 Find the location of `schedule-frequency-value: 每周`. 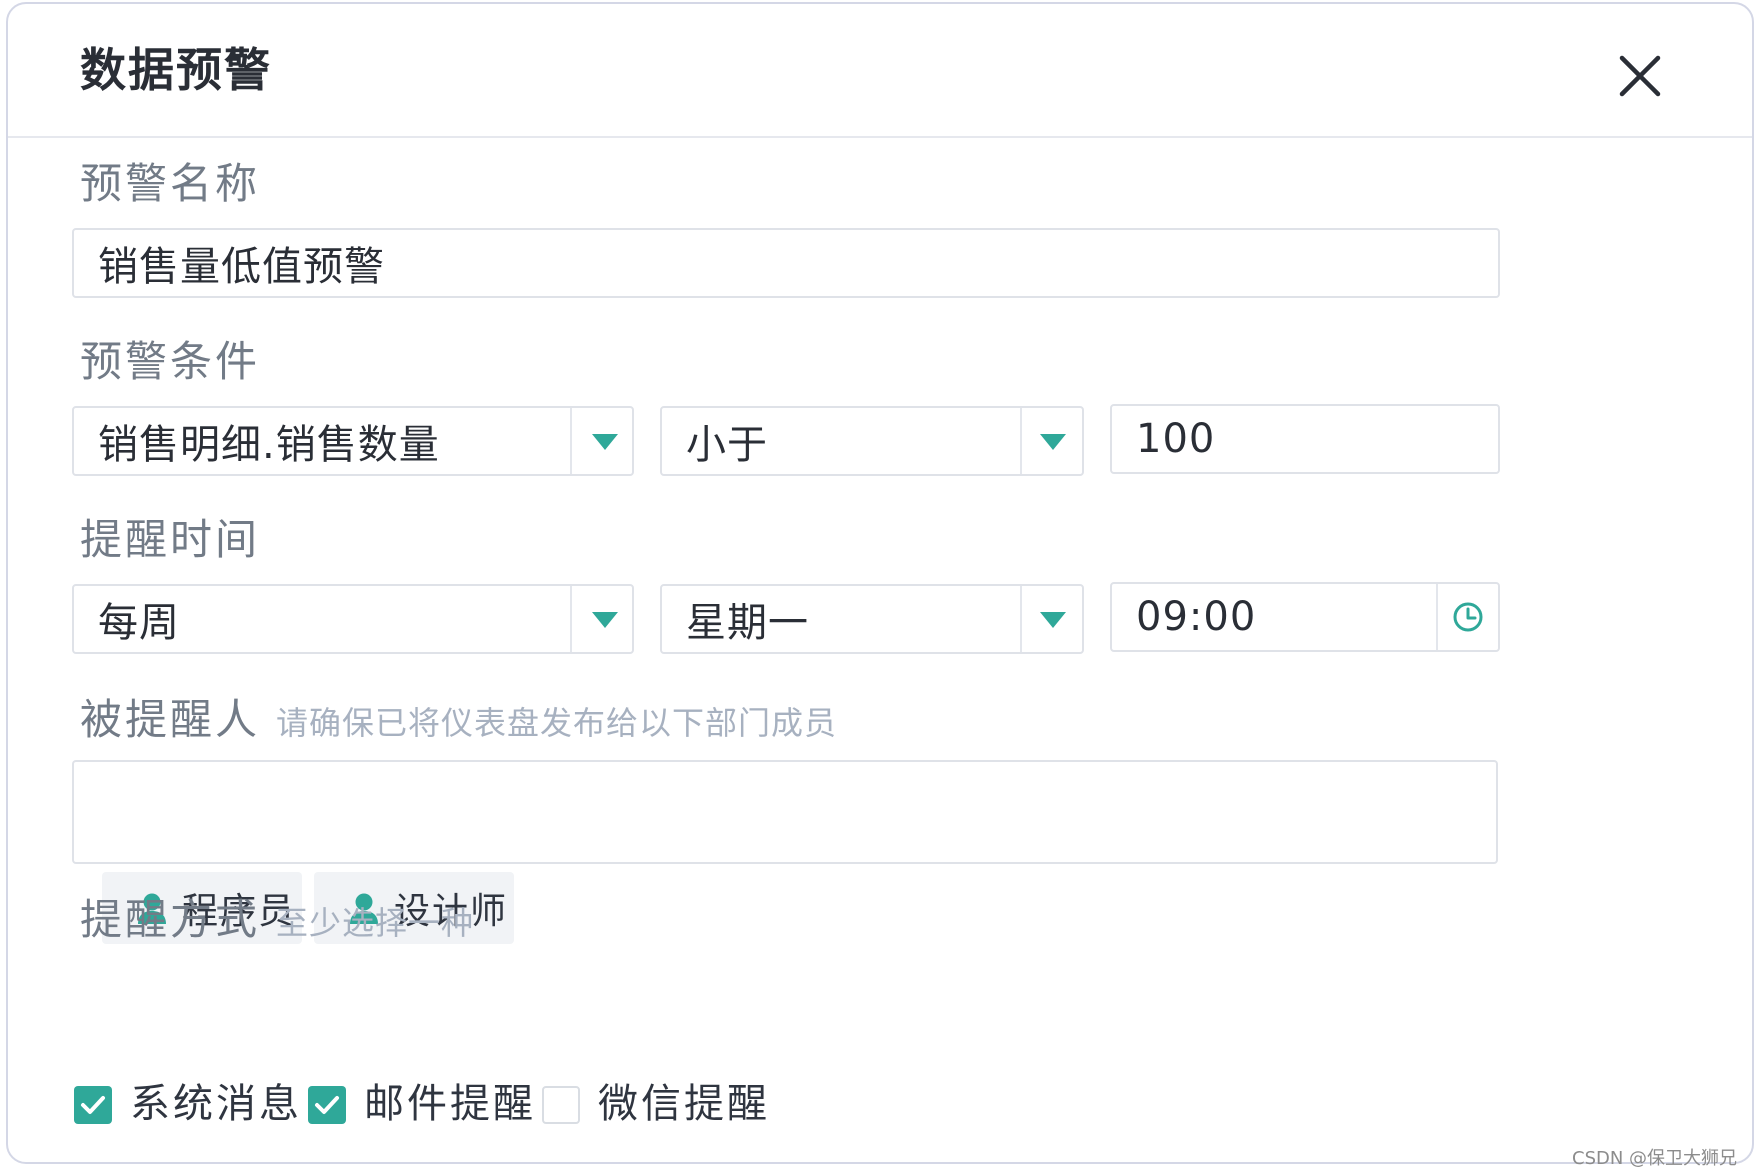

schedule-frequency-value: 每周 is located at coordinates (139, 623).